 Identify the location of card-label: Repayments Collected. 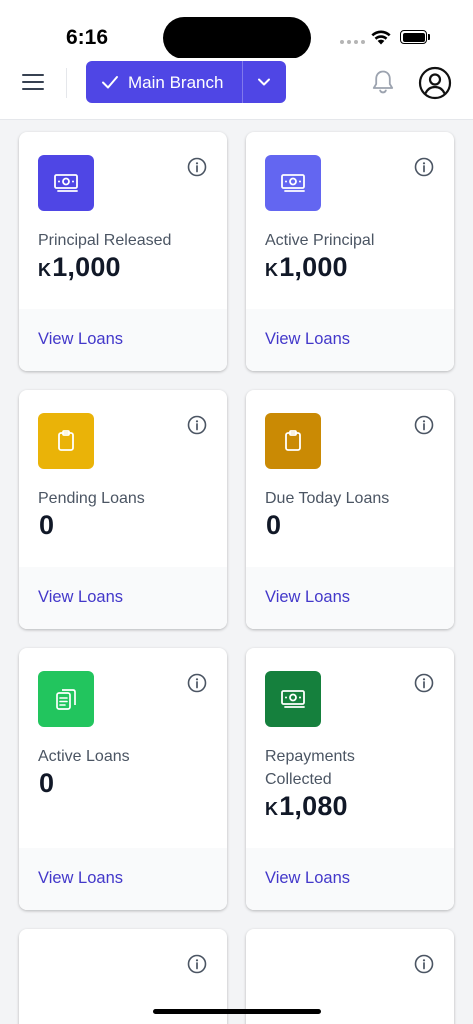
(310, 768).